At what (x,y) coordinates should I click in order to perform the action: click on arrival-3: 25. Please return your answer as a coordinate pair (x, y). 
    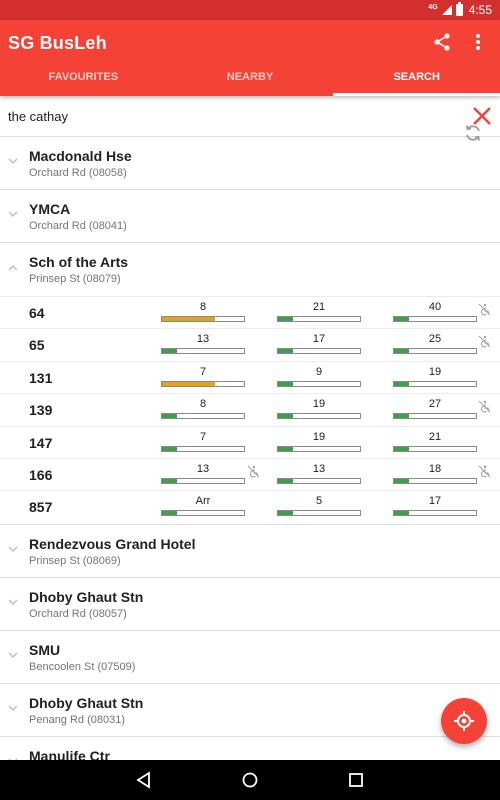
    Looking at the image, I should click on (435, 344).